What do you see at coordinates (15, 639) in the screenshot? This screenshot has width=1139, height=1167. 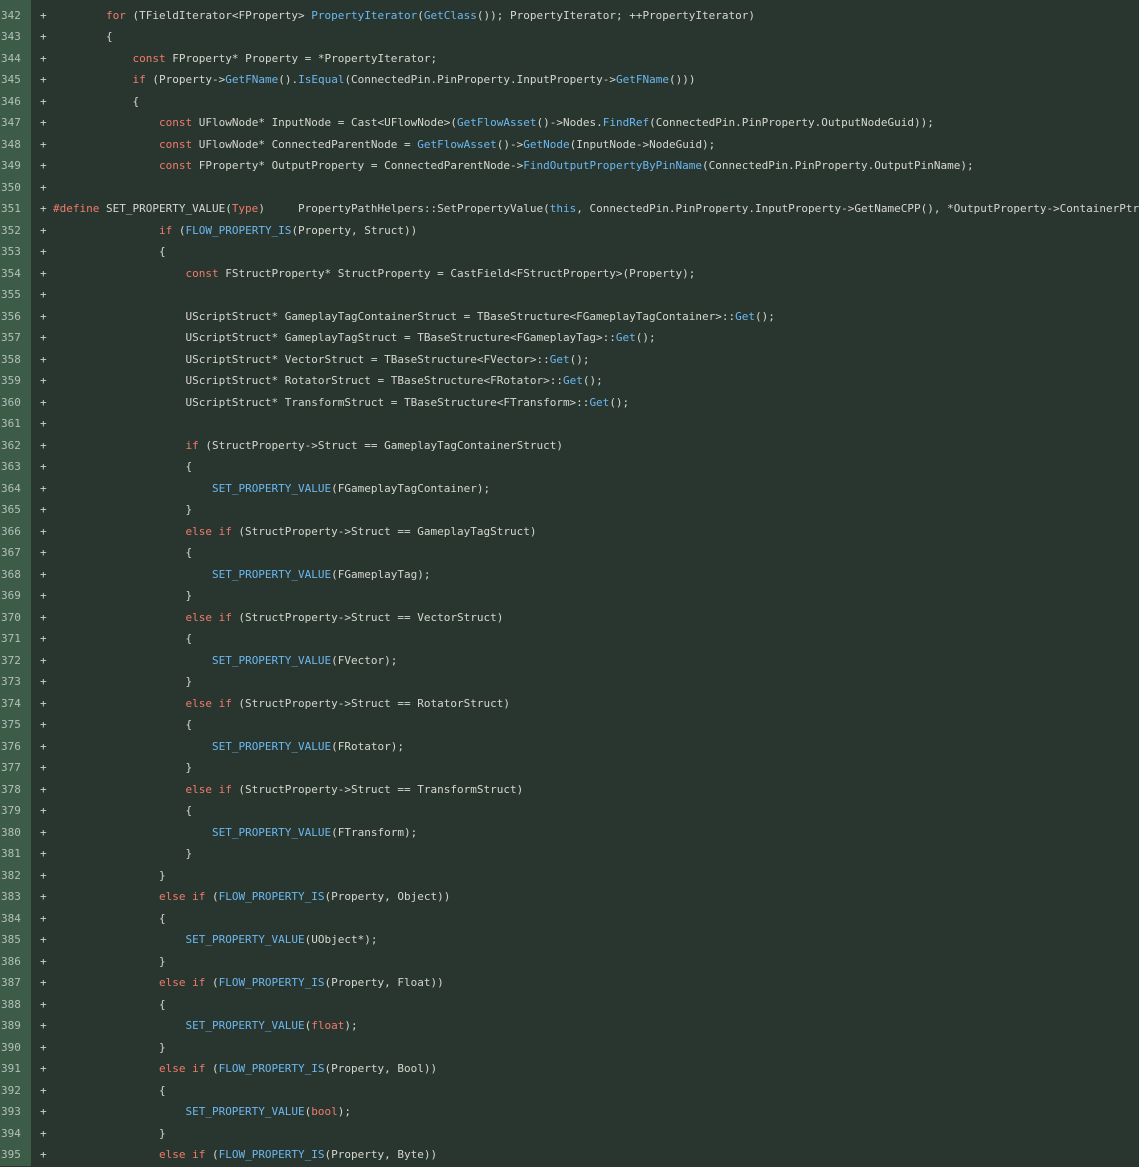 I see `line-number: 371` at bounding box center [15, 639].